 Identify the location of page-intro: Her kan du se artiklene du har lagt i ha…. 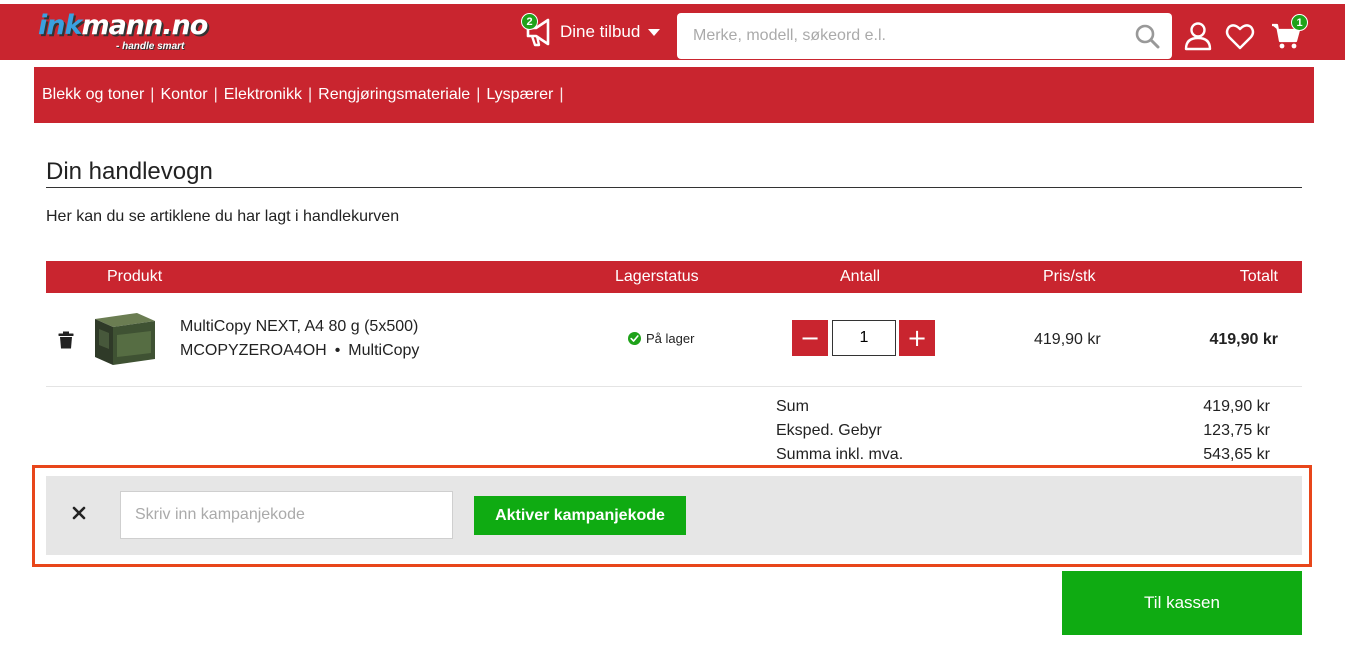
(223, 216).